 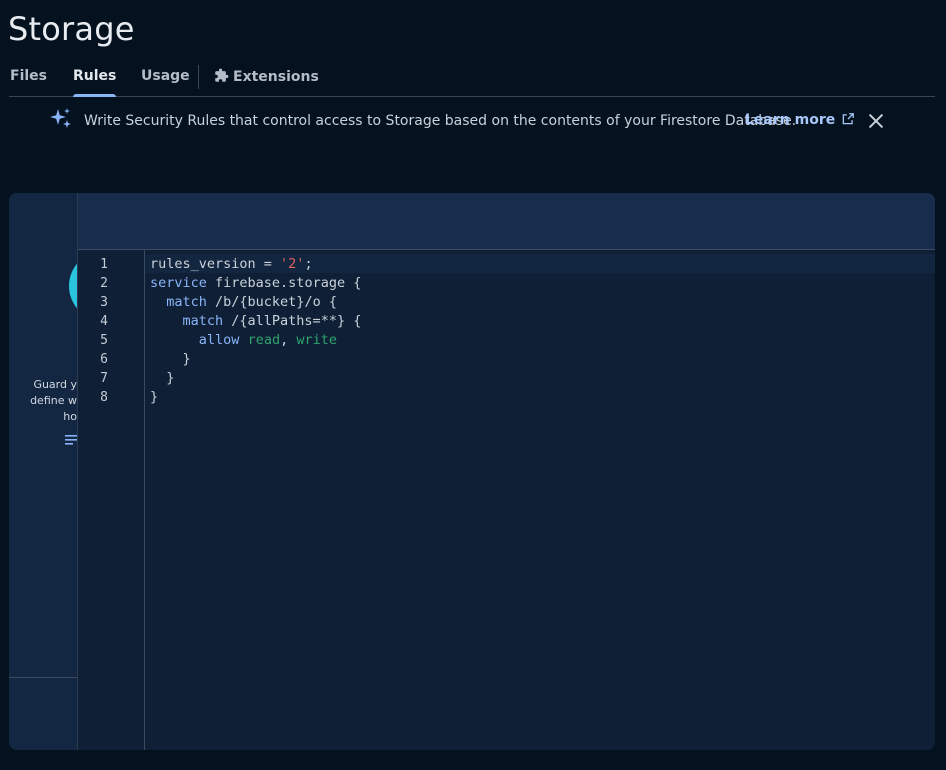 I want to click on illustration, so click(x=73, y=286).